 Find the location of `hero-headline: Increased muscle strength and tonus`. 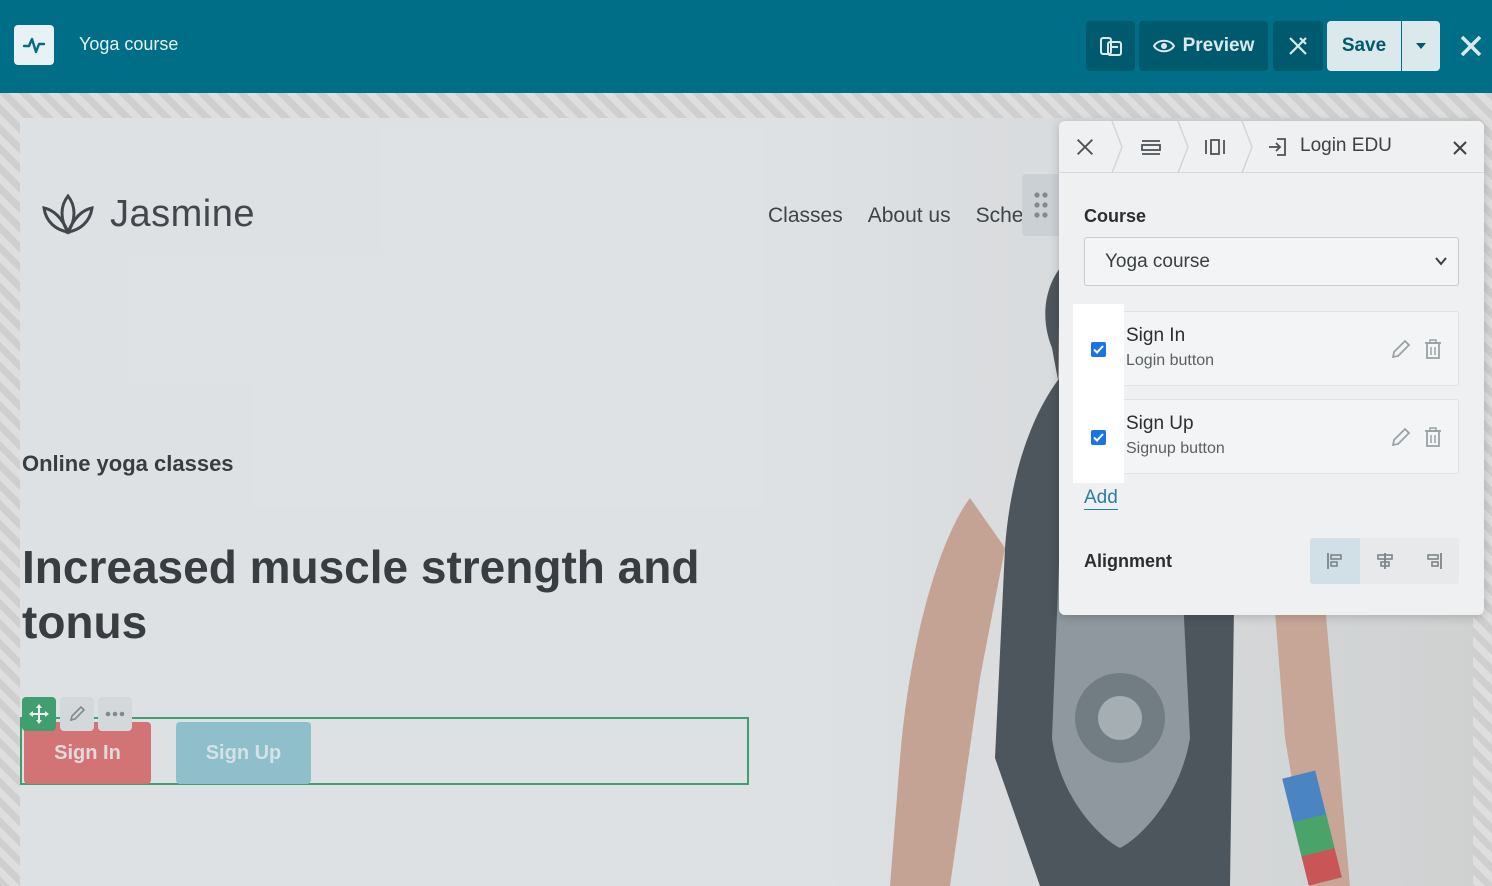

hero-headline: Increased muscle strength and tonus is located at coordinates (361, 594).